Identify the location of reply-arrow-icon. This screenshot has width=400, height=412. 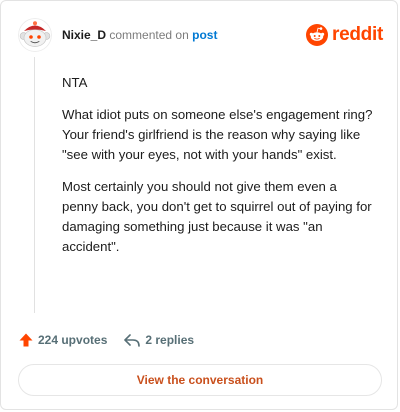
(132, 340).